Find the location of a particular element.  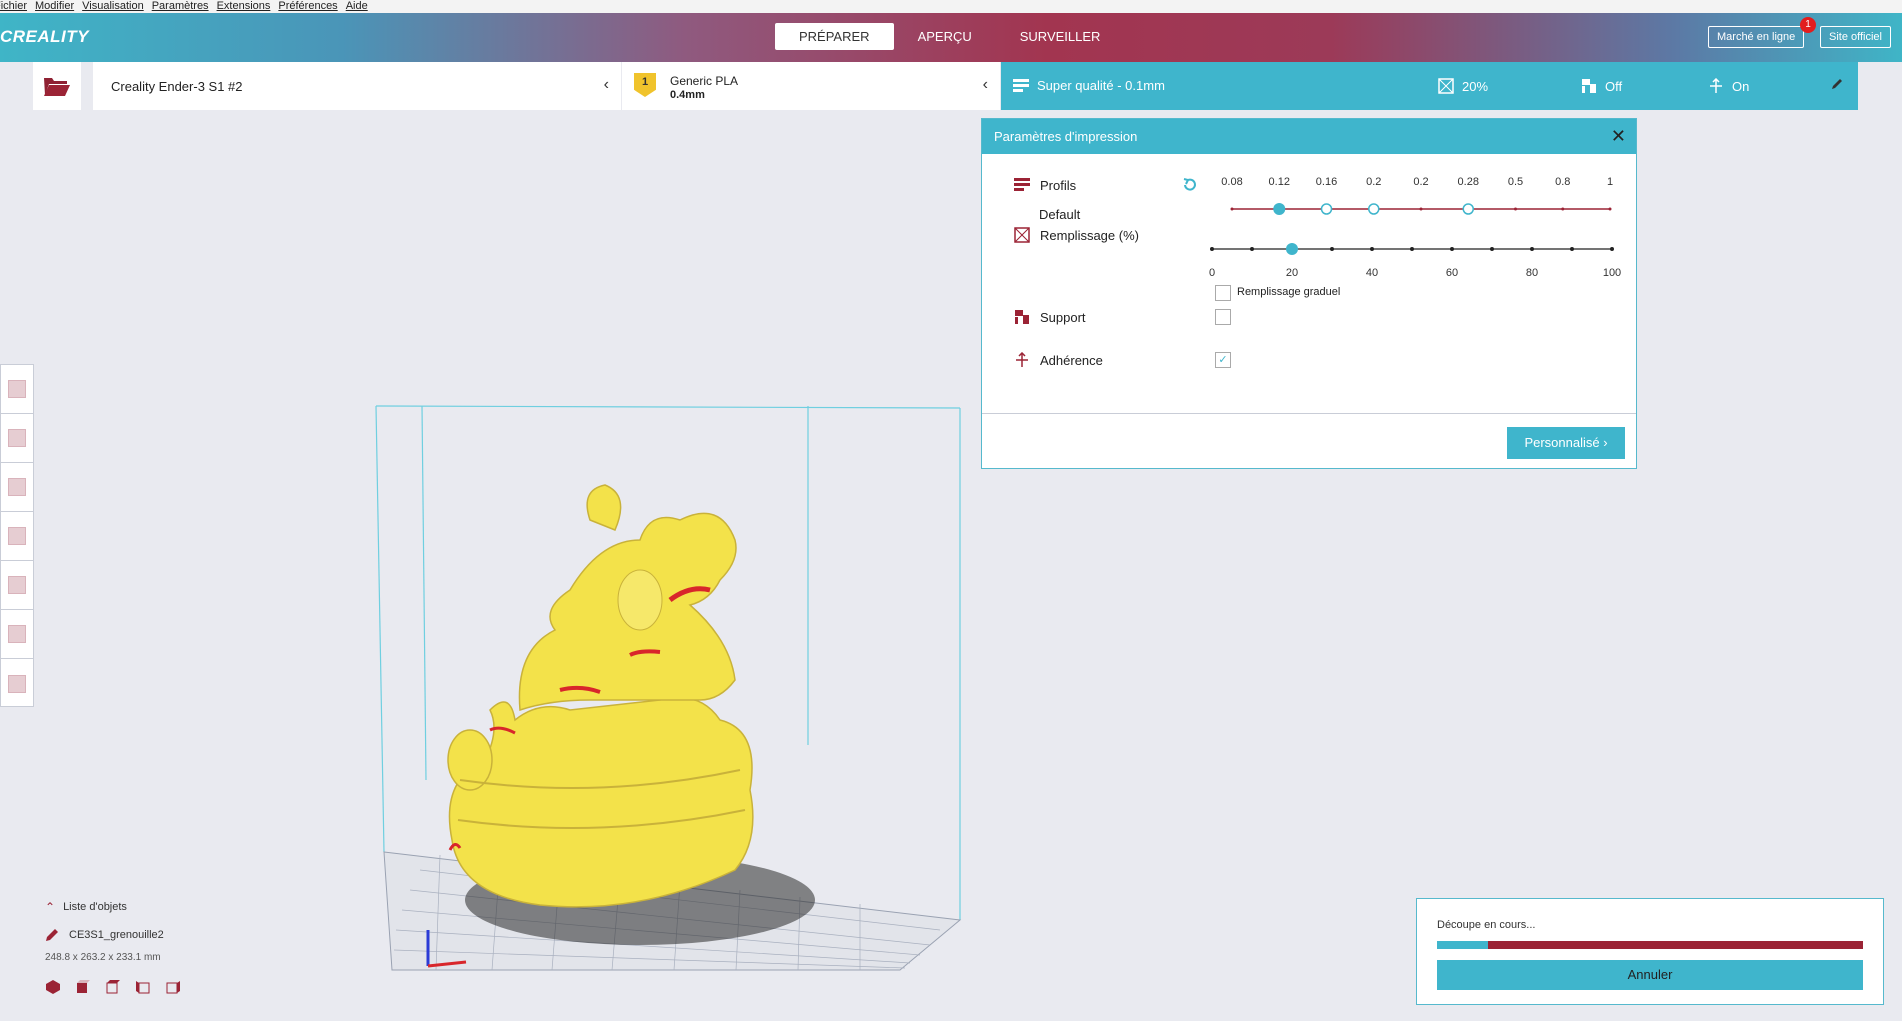

support-checkbox is located at coordinates (1223, 317).